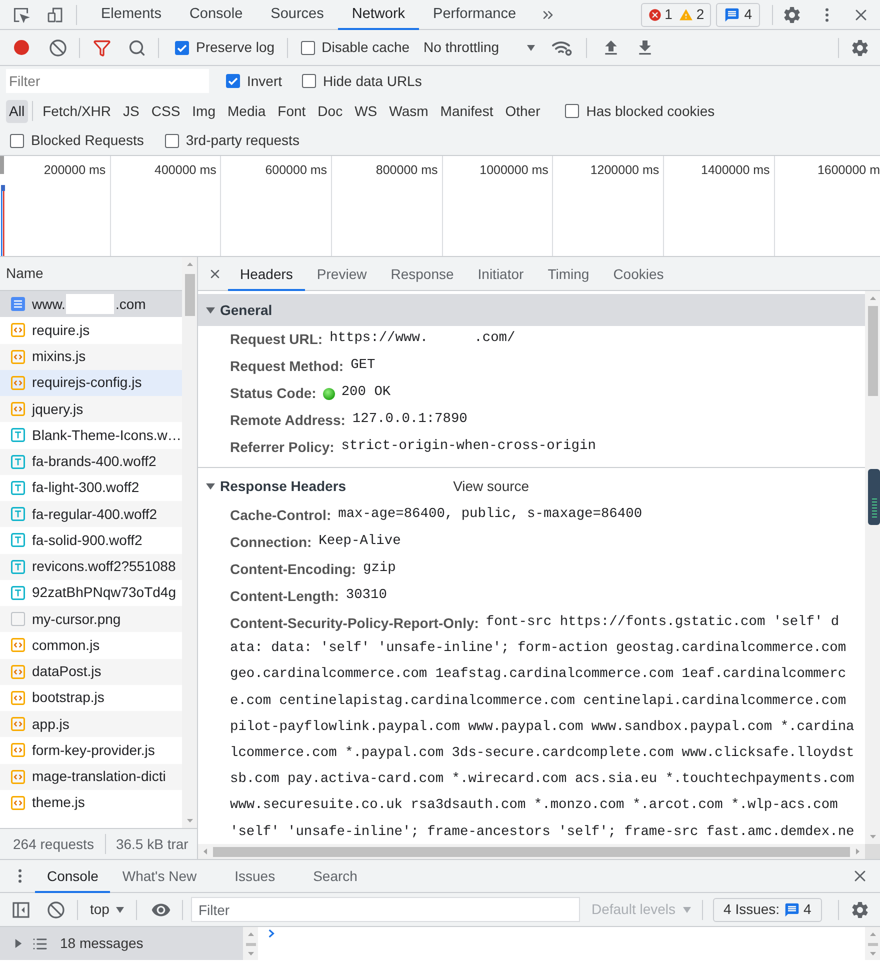  I want to click on drawer-tab: Search, so click(342, 876).